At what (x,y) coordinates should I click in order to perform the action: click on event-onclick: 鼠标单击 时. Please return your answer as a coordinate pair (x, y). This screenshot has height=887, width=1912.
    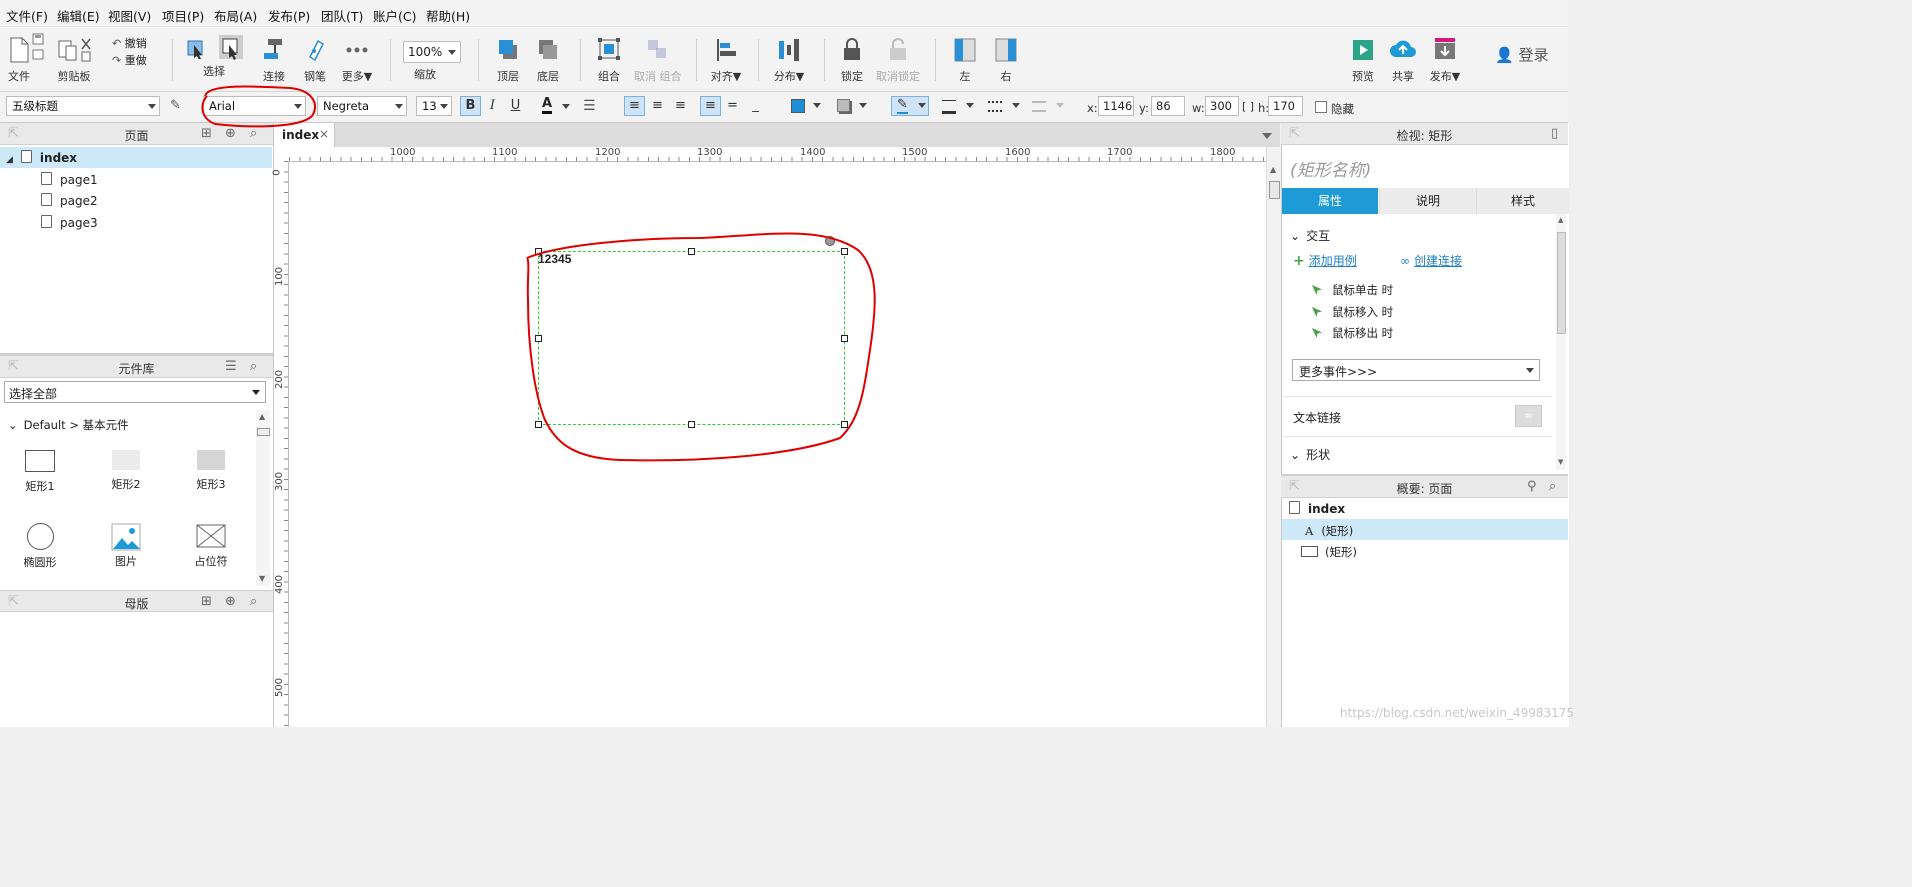
    Looking at the image, I should click on (1352, 290).